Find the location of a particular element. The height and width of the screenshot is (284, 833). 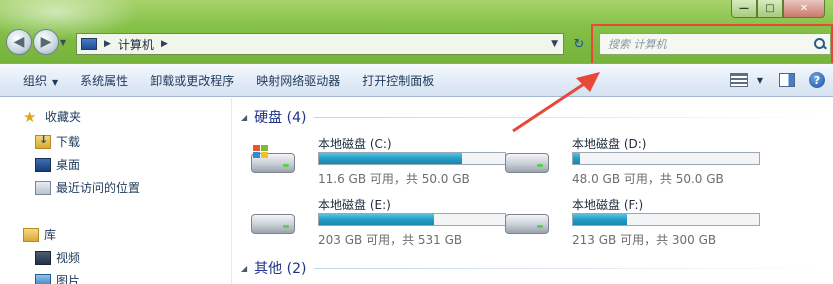

desktop-icon is located at coordinates (43, 164).